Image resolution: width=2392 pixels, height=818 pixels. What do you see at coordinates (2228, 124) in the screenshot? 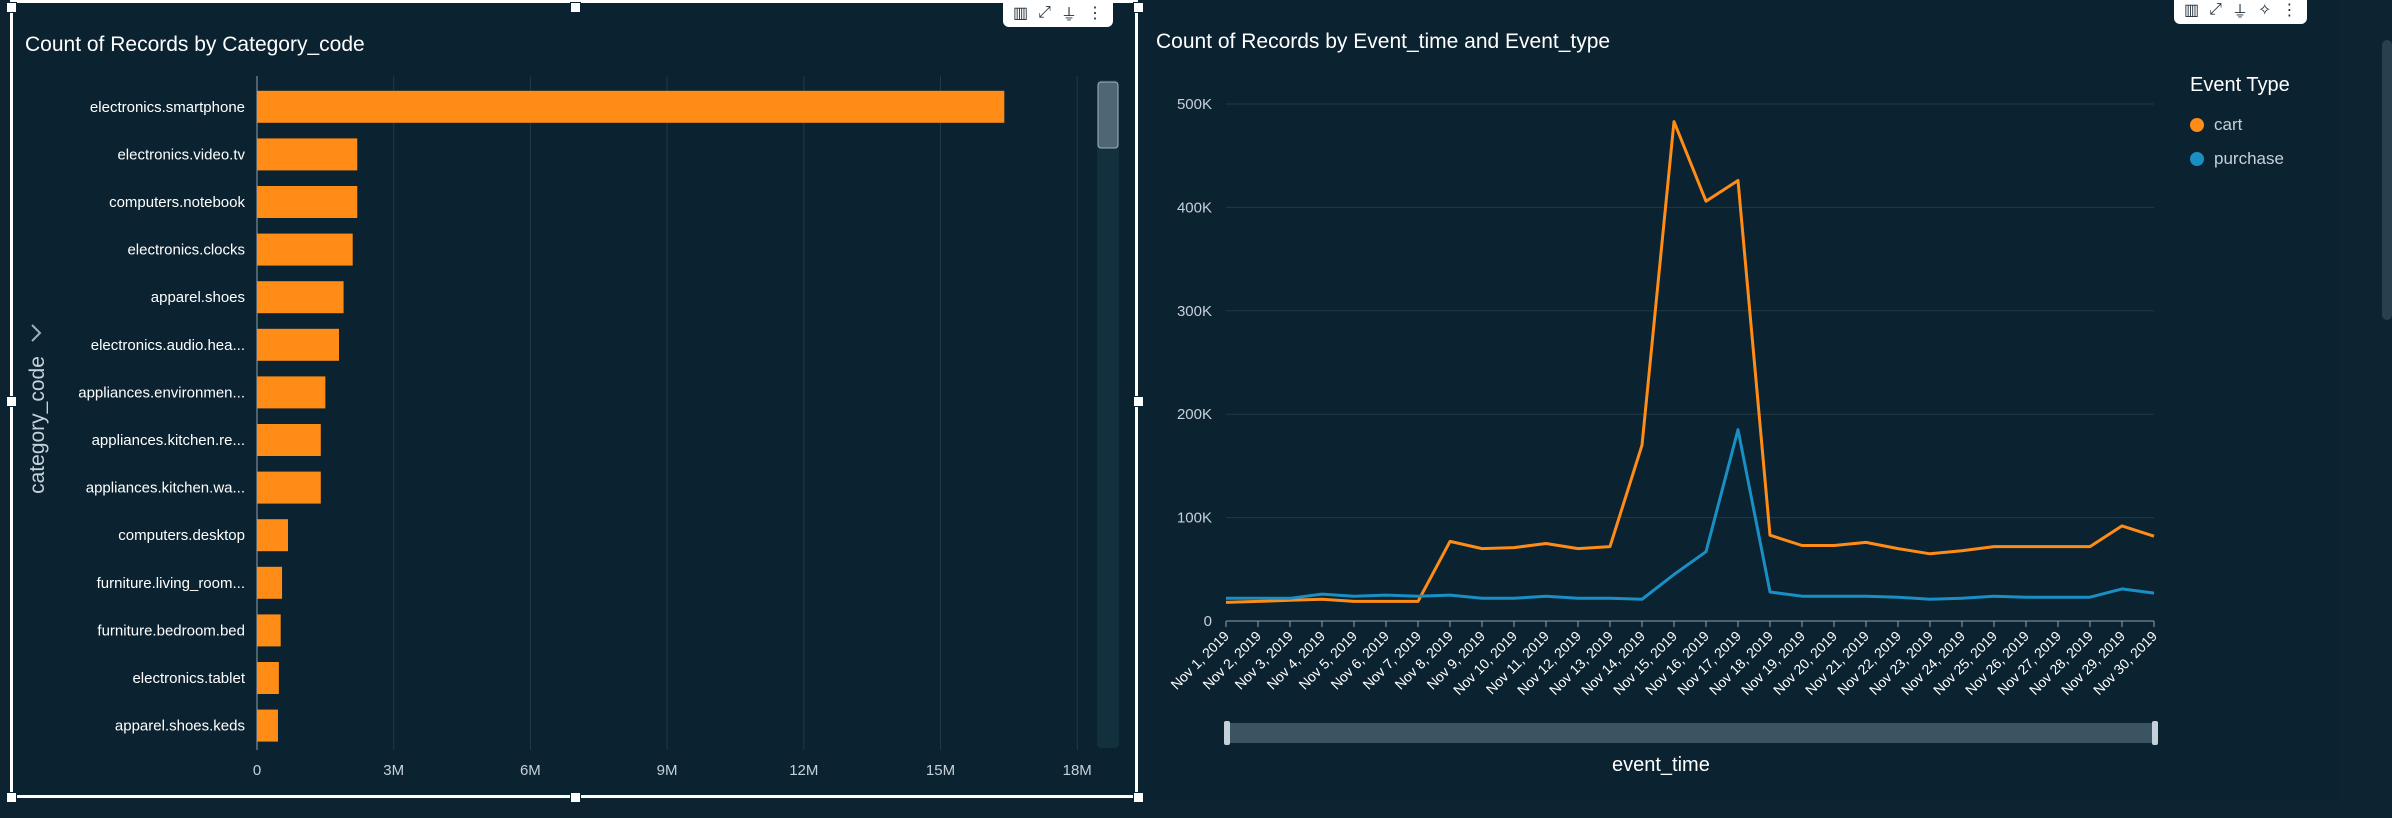
I see `legend-label: cart` at bounding box center [2228, 124].